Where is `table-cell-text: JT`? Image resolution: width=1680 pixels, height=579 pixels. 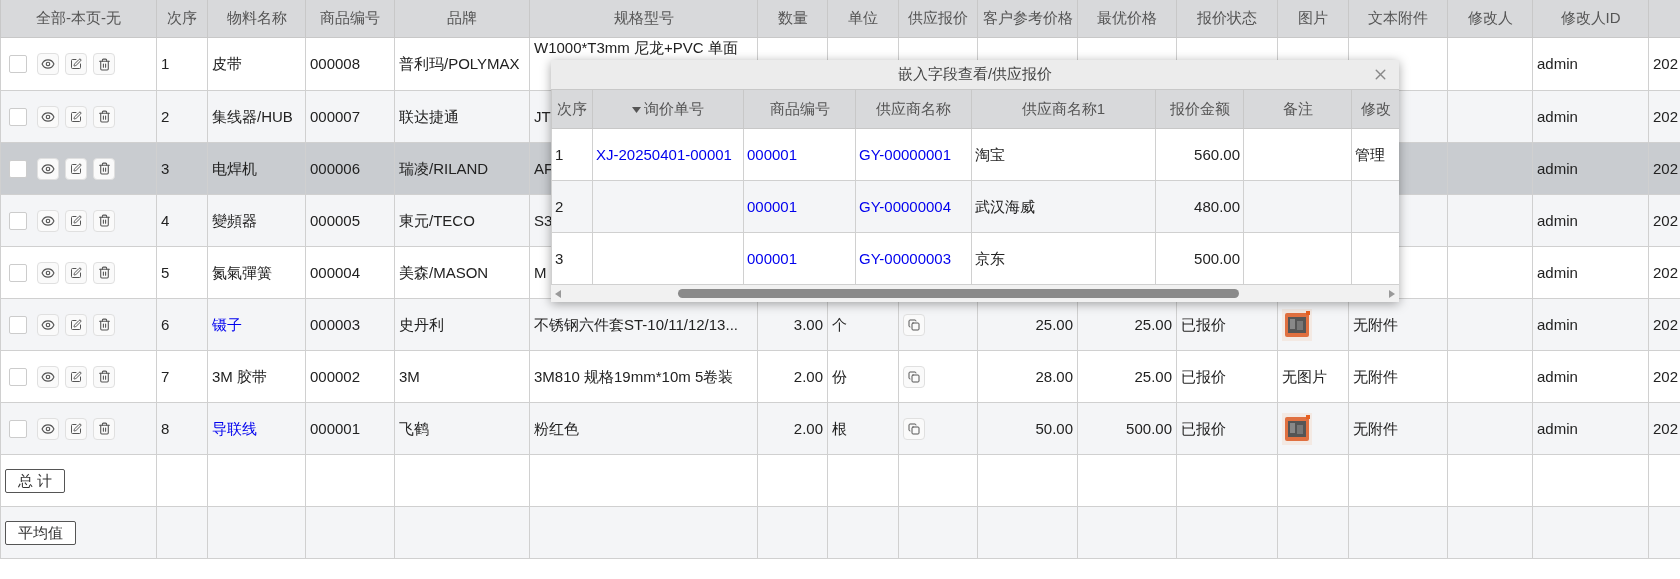 table-cell-text: JT is located at coordinates (542, 116).